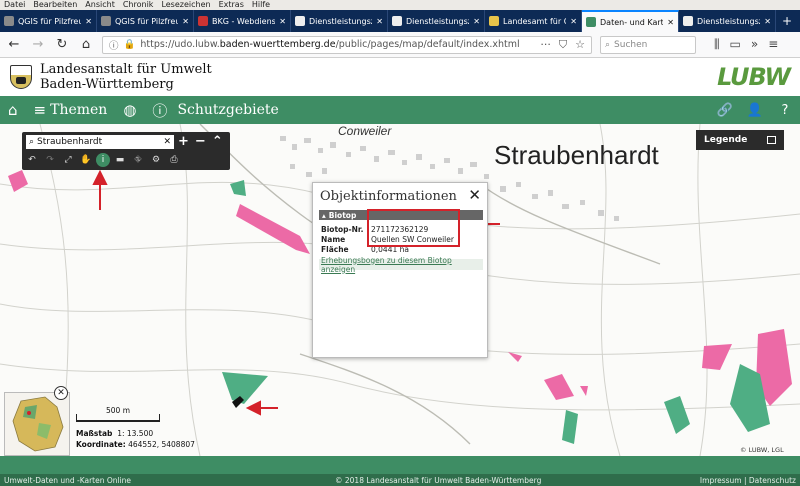  What do you see at coordinates (563, 45) in the screenshot?
I see `pocket-icon: ⛉` at bounding box center [563, 45].